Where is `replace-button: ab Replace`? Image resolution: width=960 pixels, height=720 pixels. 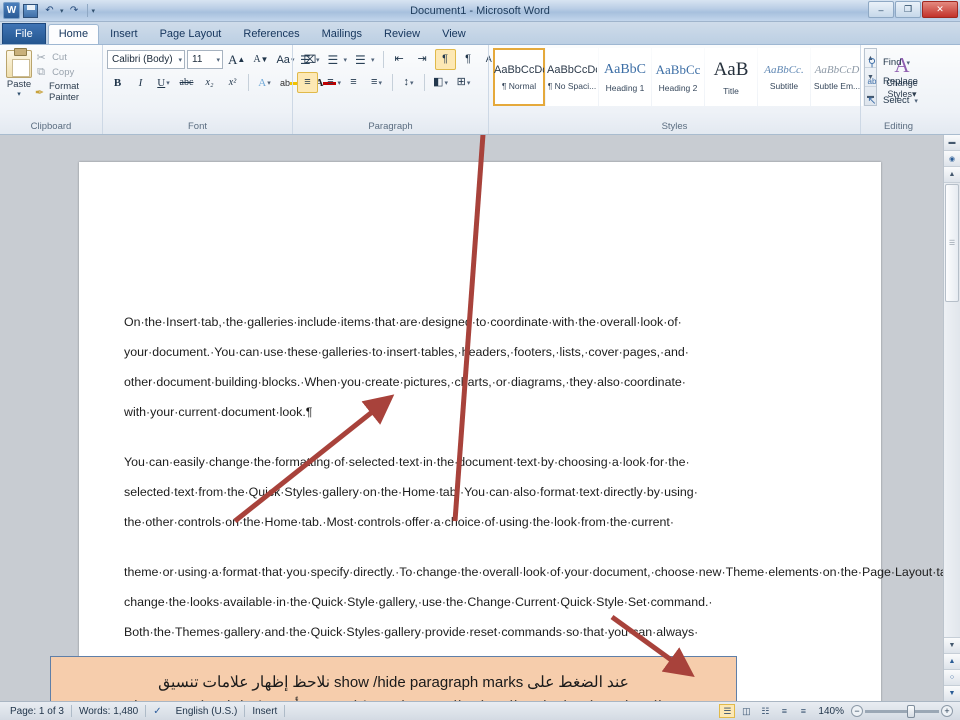 replace-button: ab Replace is located at coordinates (891, 81).